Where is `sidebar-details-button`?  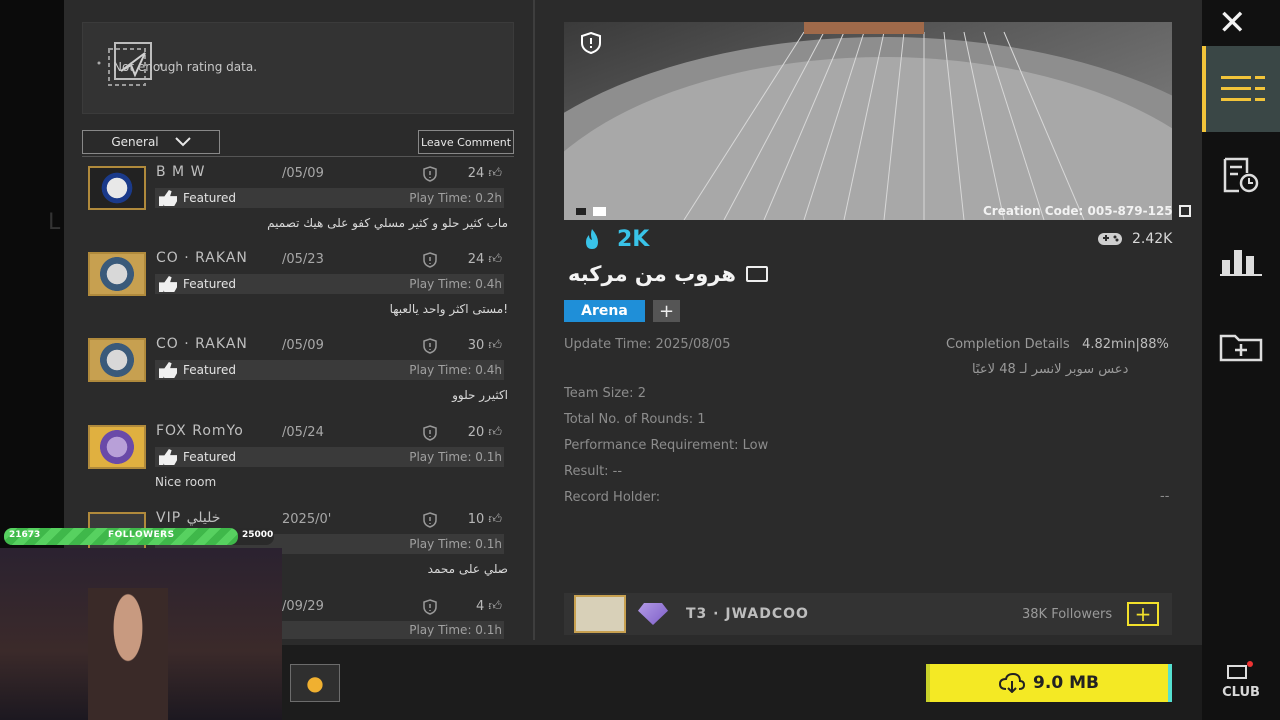 sidebar-details-button is located at coordinates (1241, 89).